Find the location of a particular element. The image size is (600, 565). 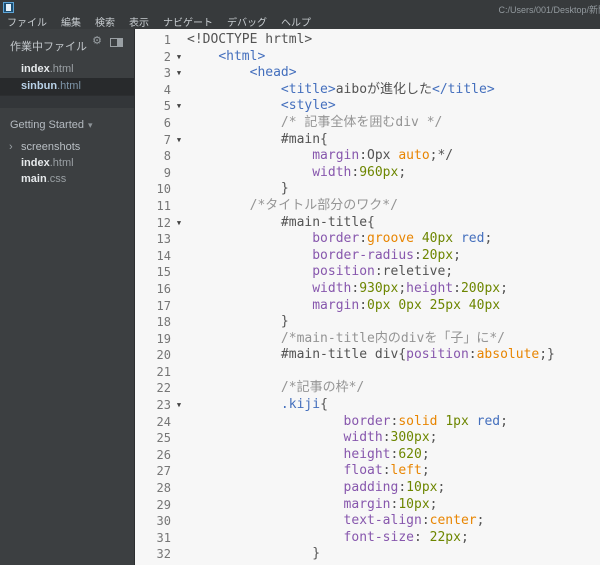

folder-label: screenshots is located at coordinates (51, 147).